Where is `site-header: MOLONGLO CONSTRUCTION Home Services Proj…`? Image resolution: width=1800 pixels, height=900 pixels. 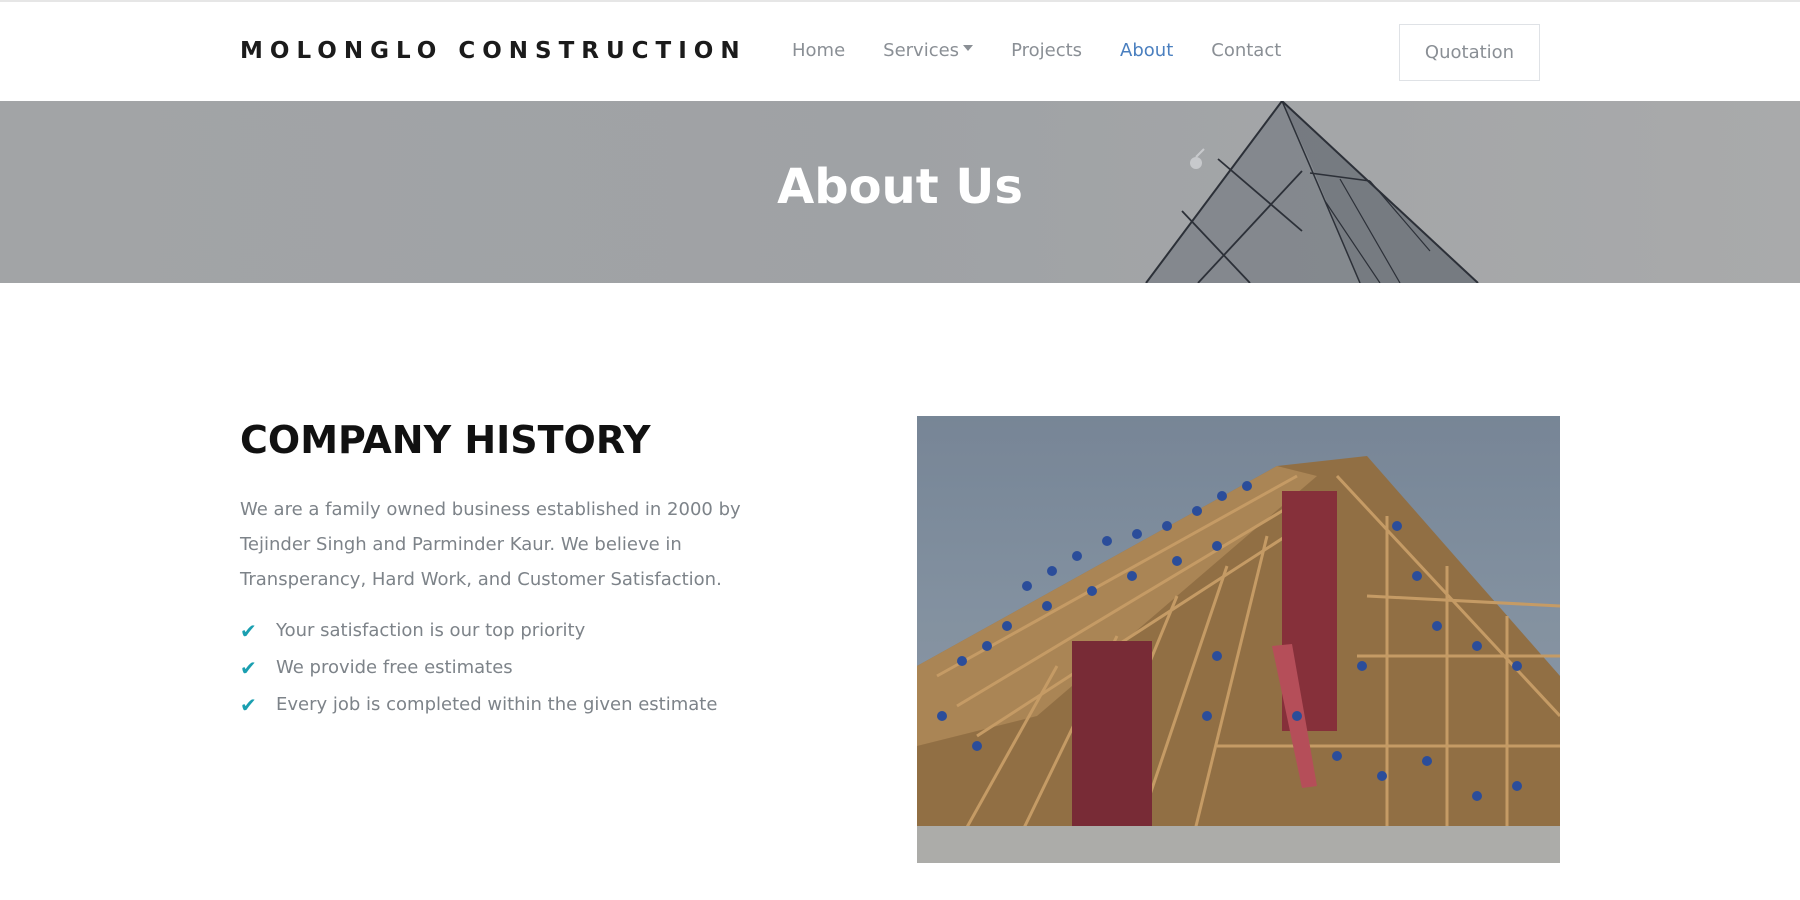
site-header: MOLONGLO CONSTRUCTION Home Services Proj… is located at coordinates (900, 51).